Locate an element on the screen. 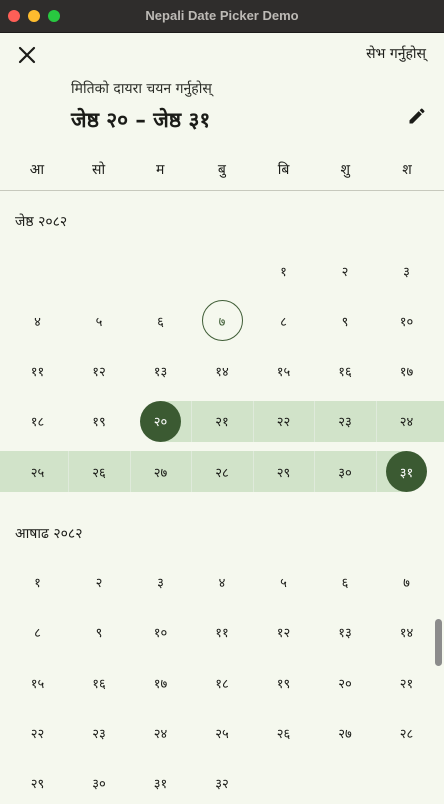 This screenshot has width=444, height=804. month-label: जेष्ठ २०८२ is located at coordinates (41, 221).